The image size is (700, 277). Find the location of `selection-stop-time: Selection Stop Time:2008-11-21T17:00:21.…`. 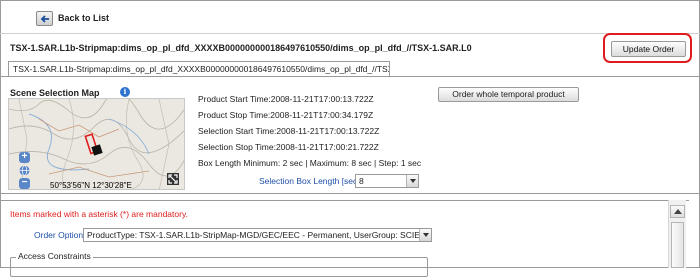

selection-stop-time: Selection Stop Time:2008-11-21T17:00:21.… is located at coordinates (288, 147).